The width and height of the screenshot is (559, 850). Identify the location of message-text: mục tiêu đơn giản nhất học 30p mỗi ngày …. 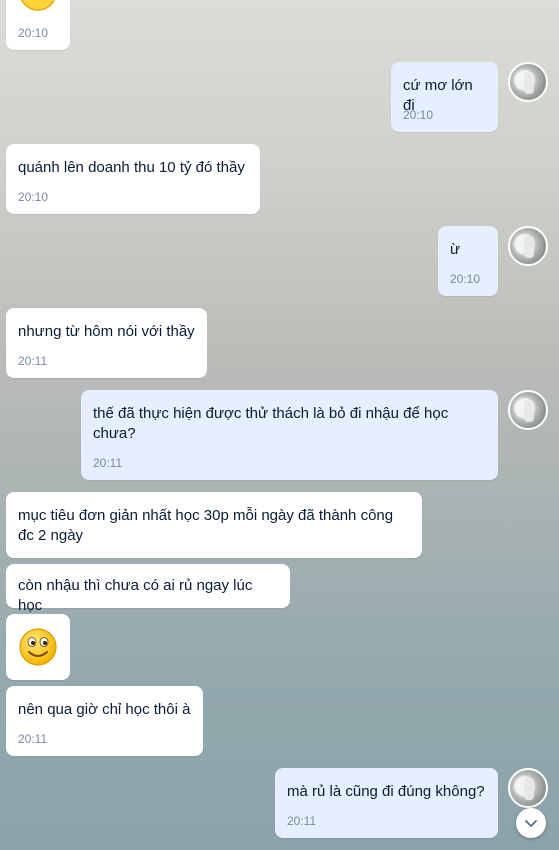
(206, 525).